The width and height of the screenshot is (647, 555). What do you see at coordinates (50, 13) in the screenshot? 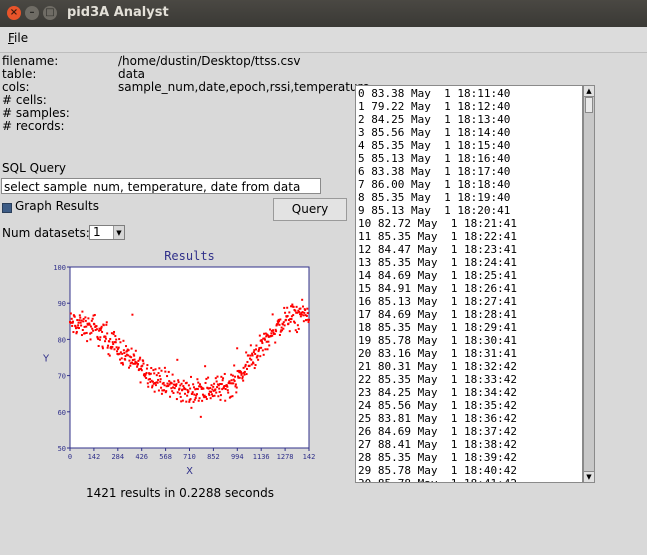
I see `maximize-icon: □` at bounding box center [50, 13].